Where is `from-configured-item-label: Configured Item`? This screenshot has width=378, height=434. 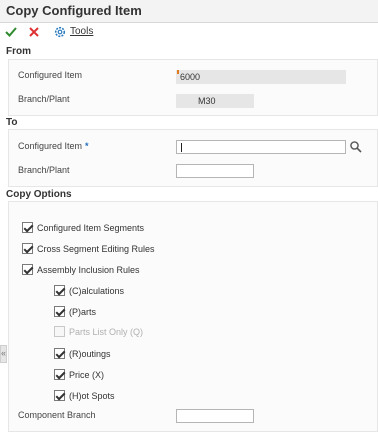 from-configured-item-label: Configured Item is located at coordinates (50, 75).